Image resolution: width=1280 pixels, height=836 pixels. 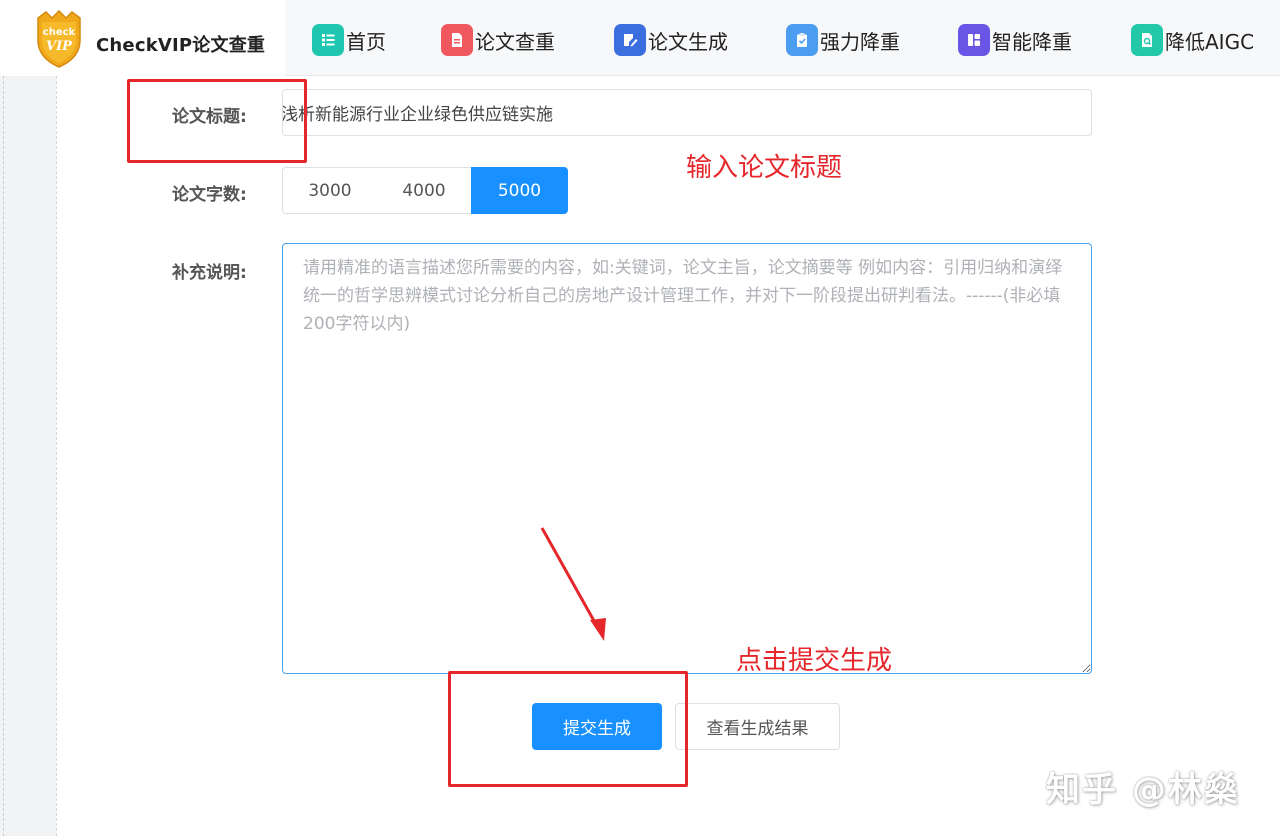 What do you see at coordinates (515, 41) in the screenshot?
I see `nav-label: 论文查重` at bounding box center [515, 41].